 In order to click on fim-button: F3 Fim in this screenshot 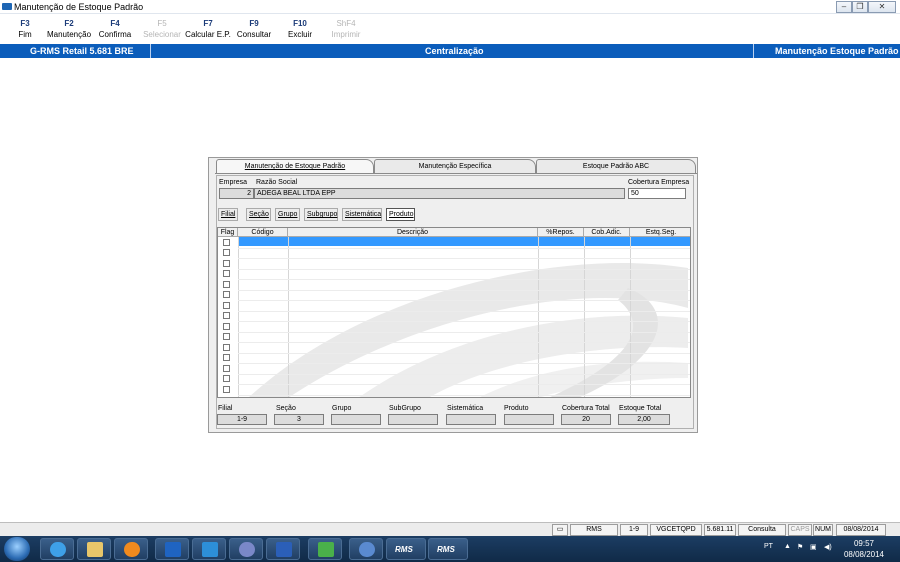, I will do `click(25, 29)`.